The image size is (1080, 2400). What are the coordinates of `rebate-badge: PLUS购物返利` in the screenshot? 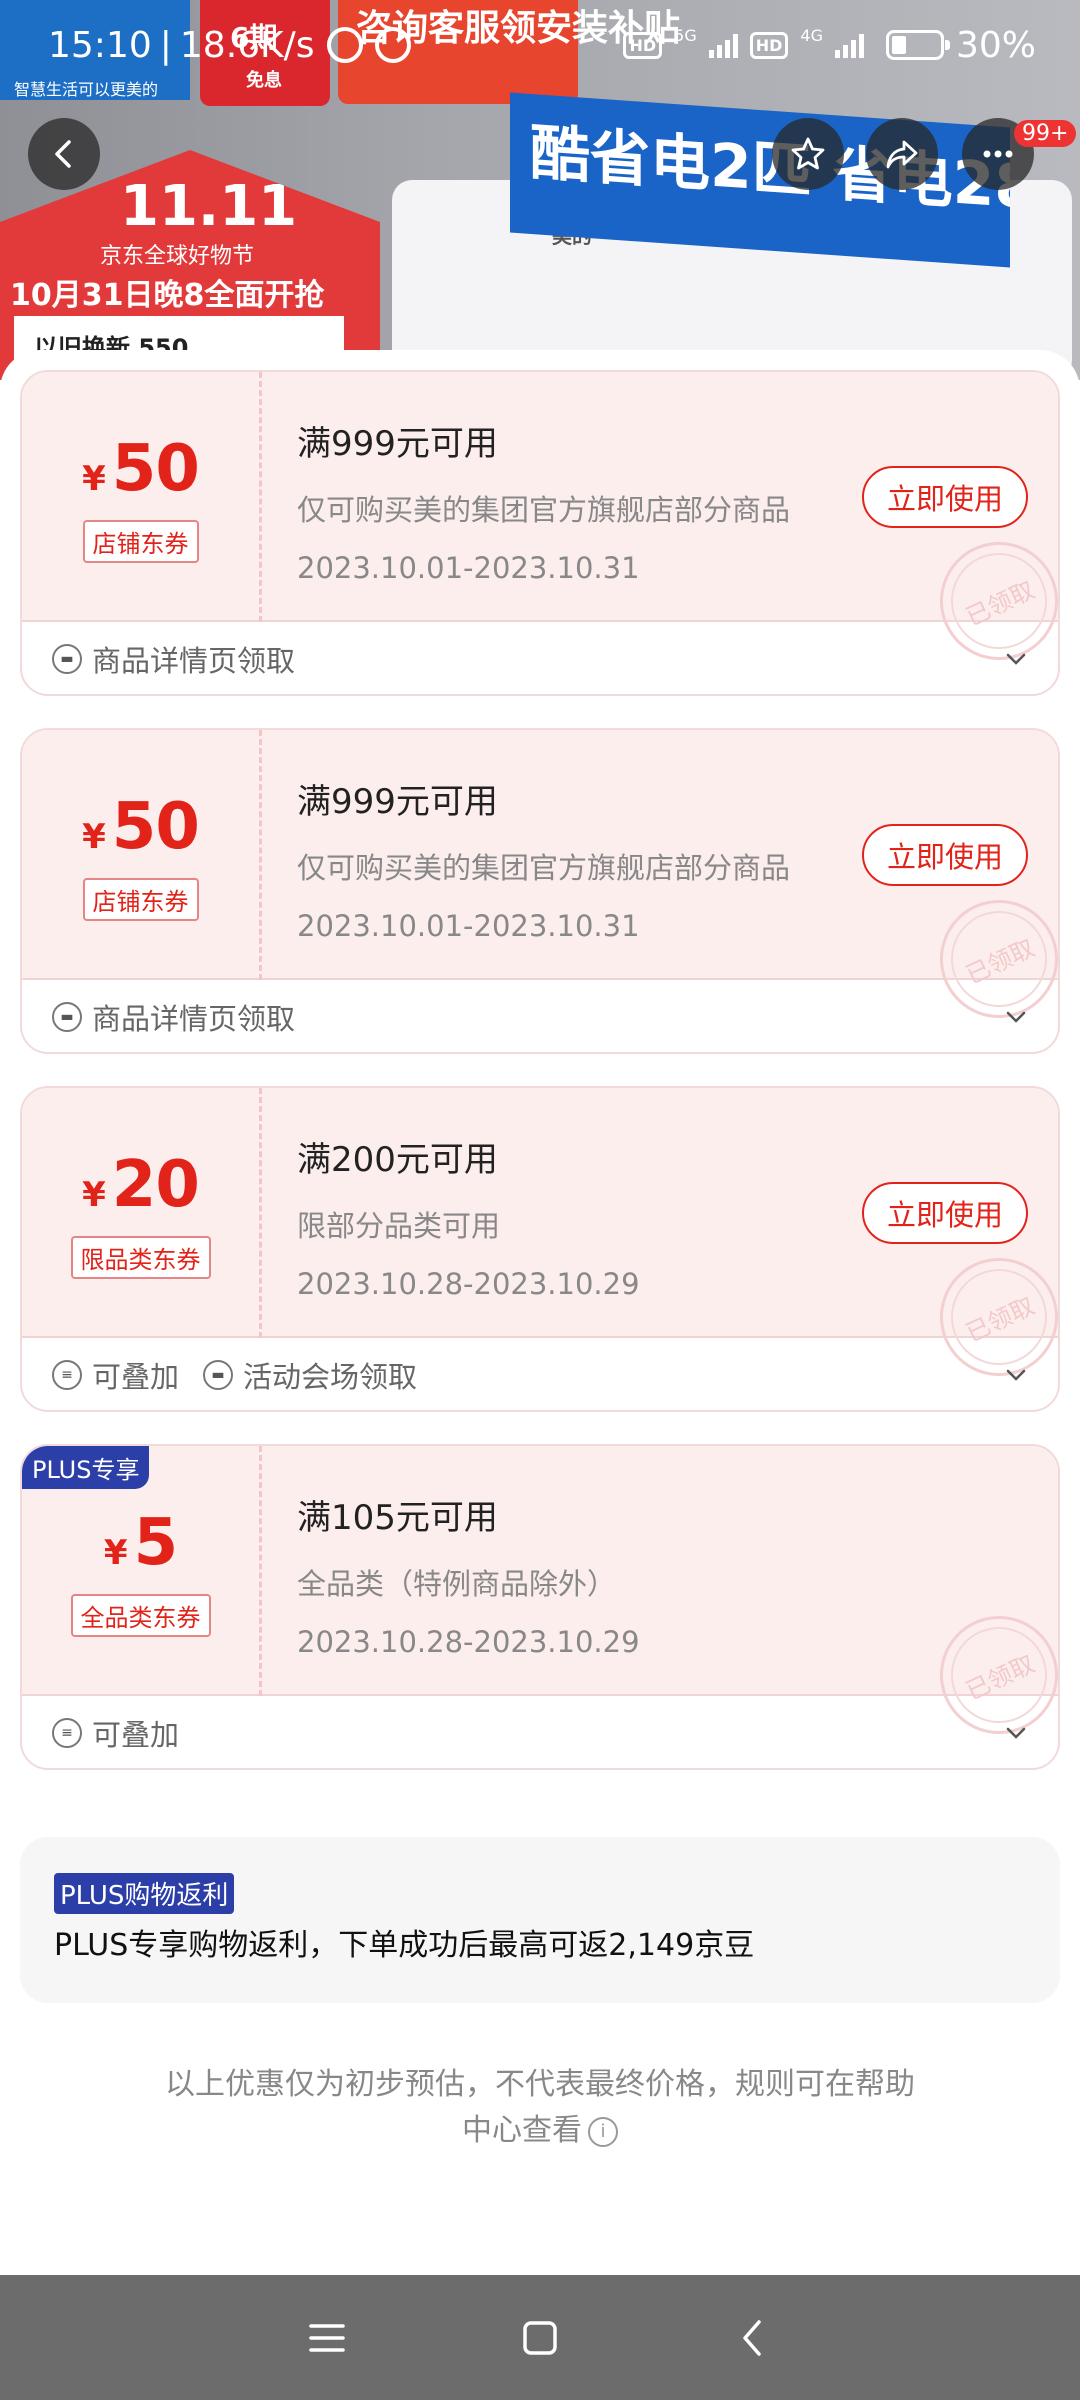 It's located at (144, 1893).